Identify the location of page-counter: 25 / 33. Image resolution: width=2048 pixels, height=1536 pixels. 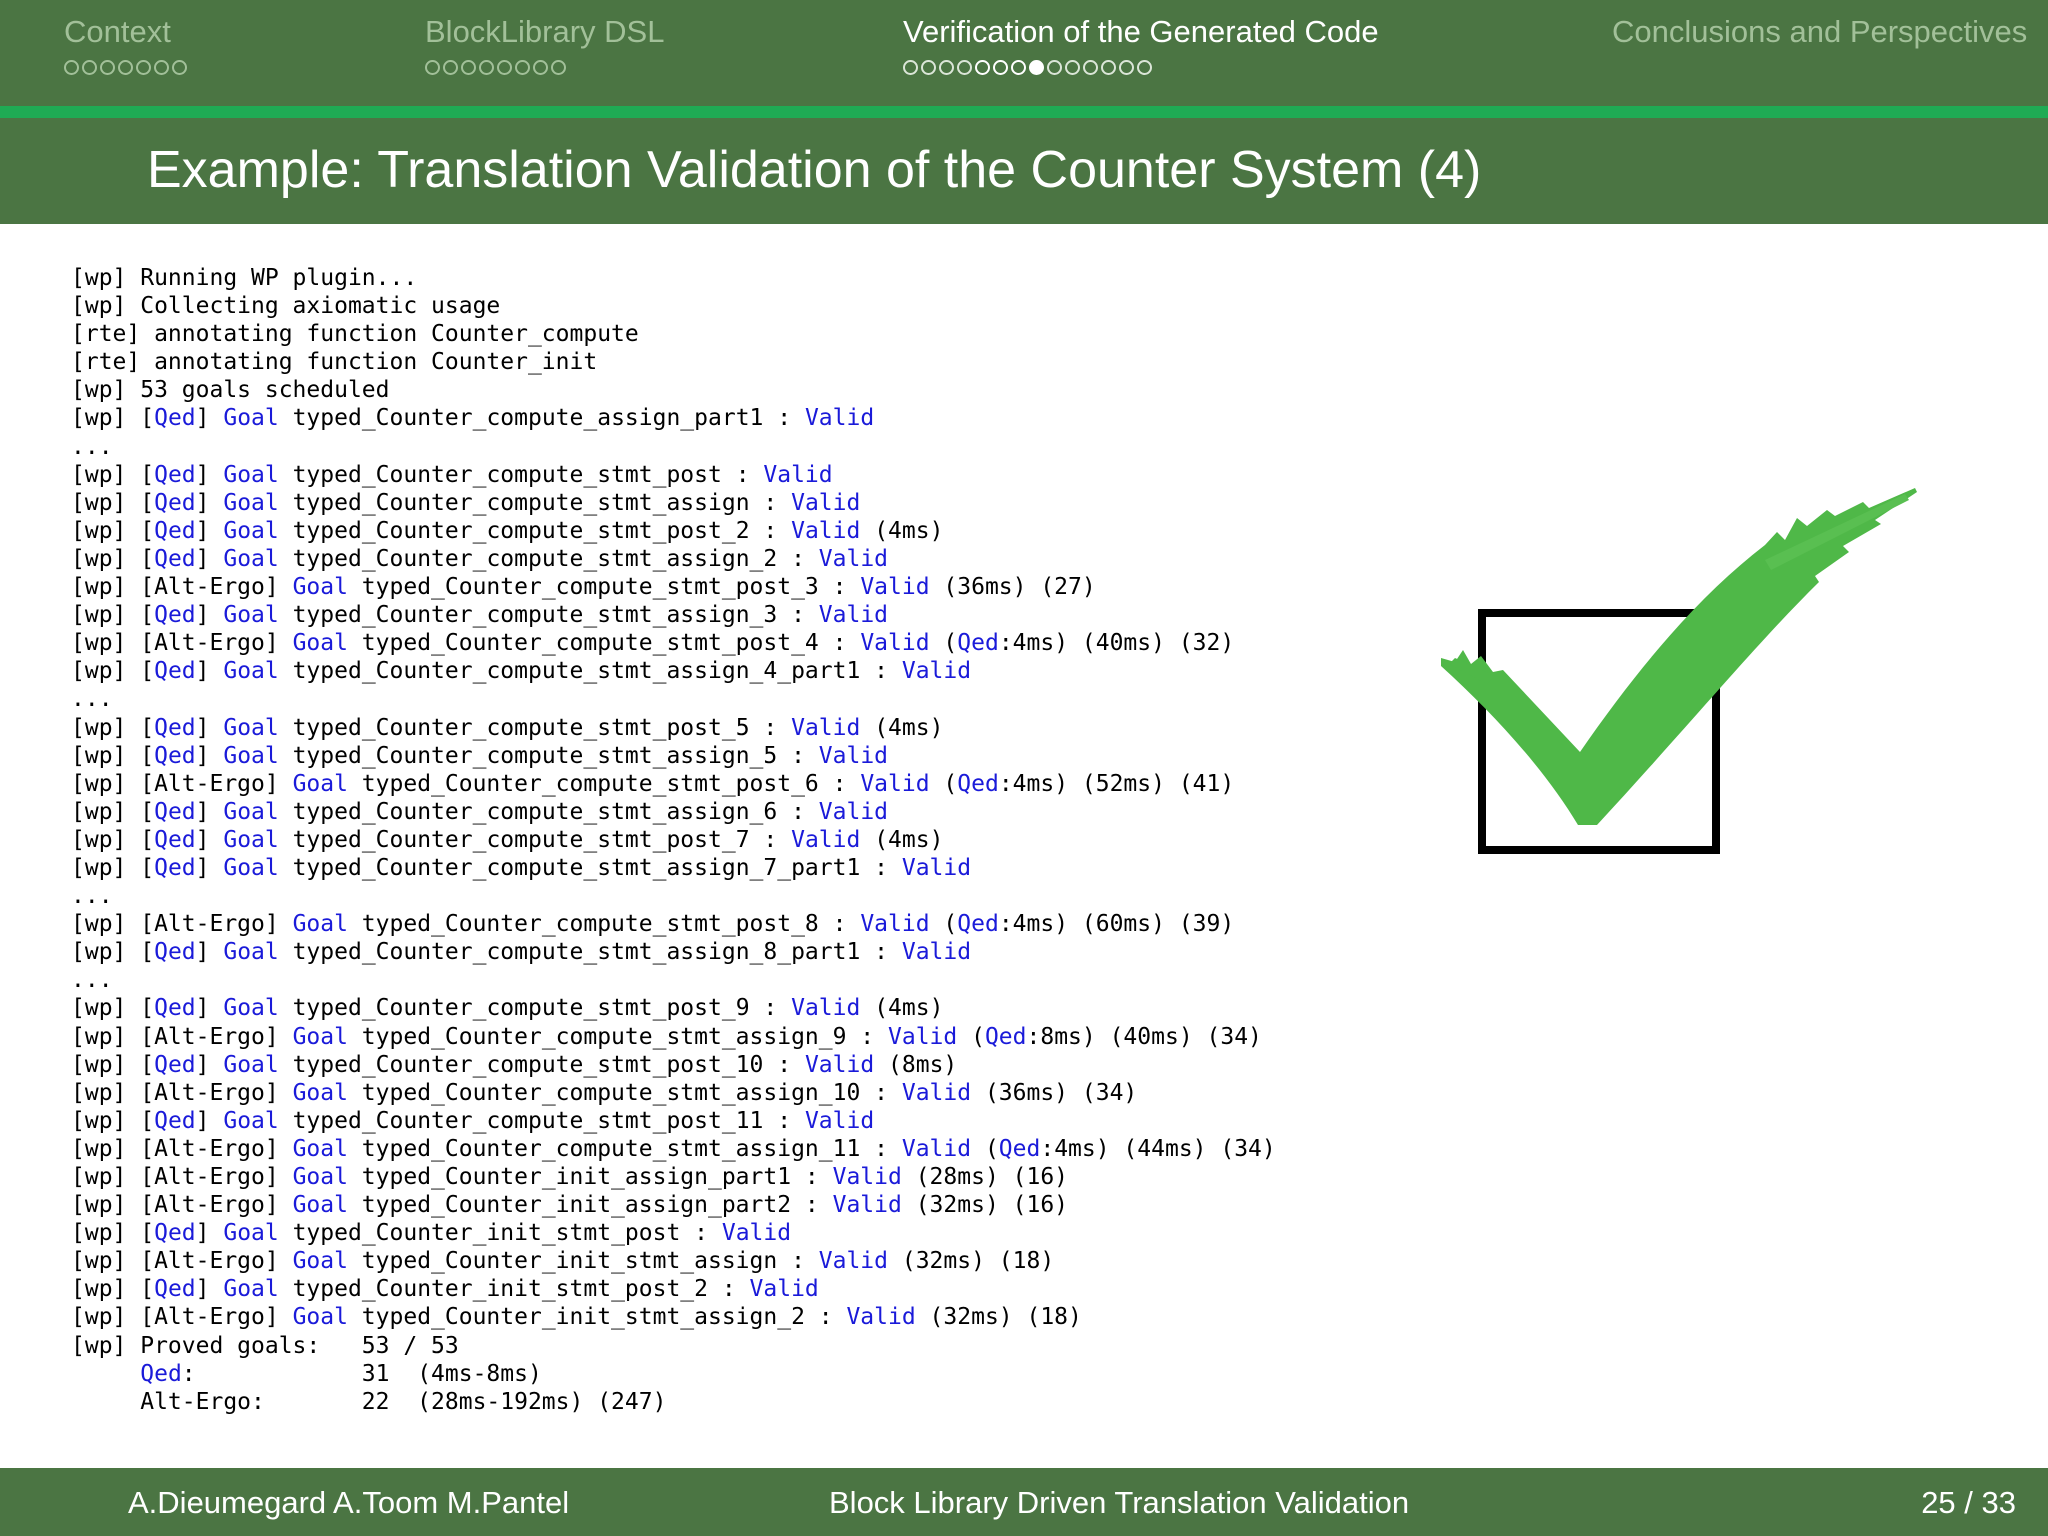
(1968, 1502).